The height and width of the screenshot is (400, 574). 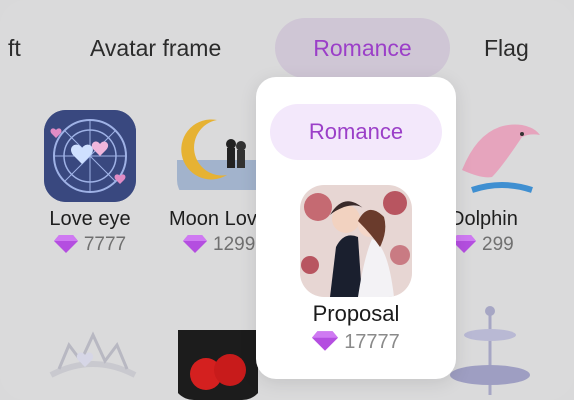 I want to click on love-eye-image, so click(x=90, y=156).